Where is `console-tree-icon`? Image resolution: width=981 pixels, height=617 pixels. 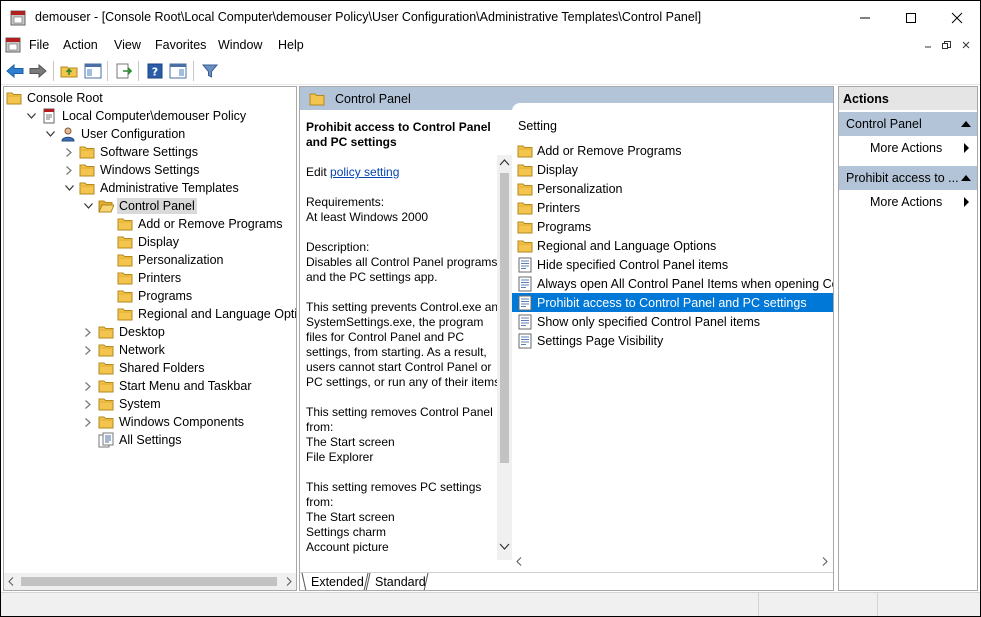 console-tree-icon is located at coordinates (93, 71).